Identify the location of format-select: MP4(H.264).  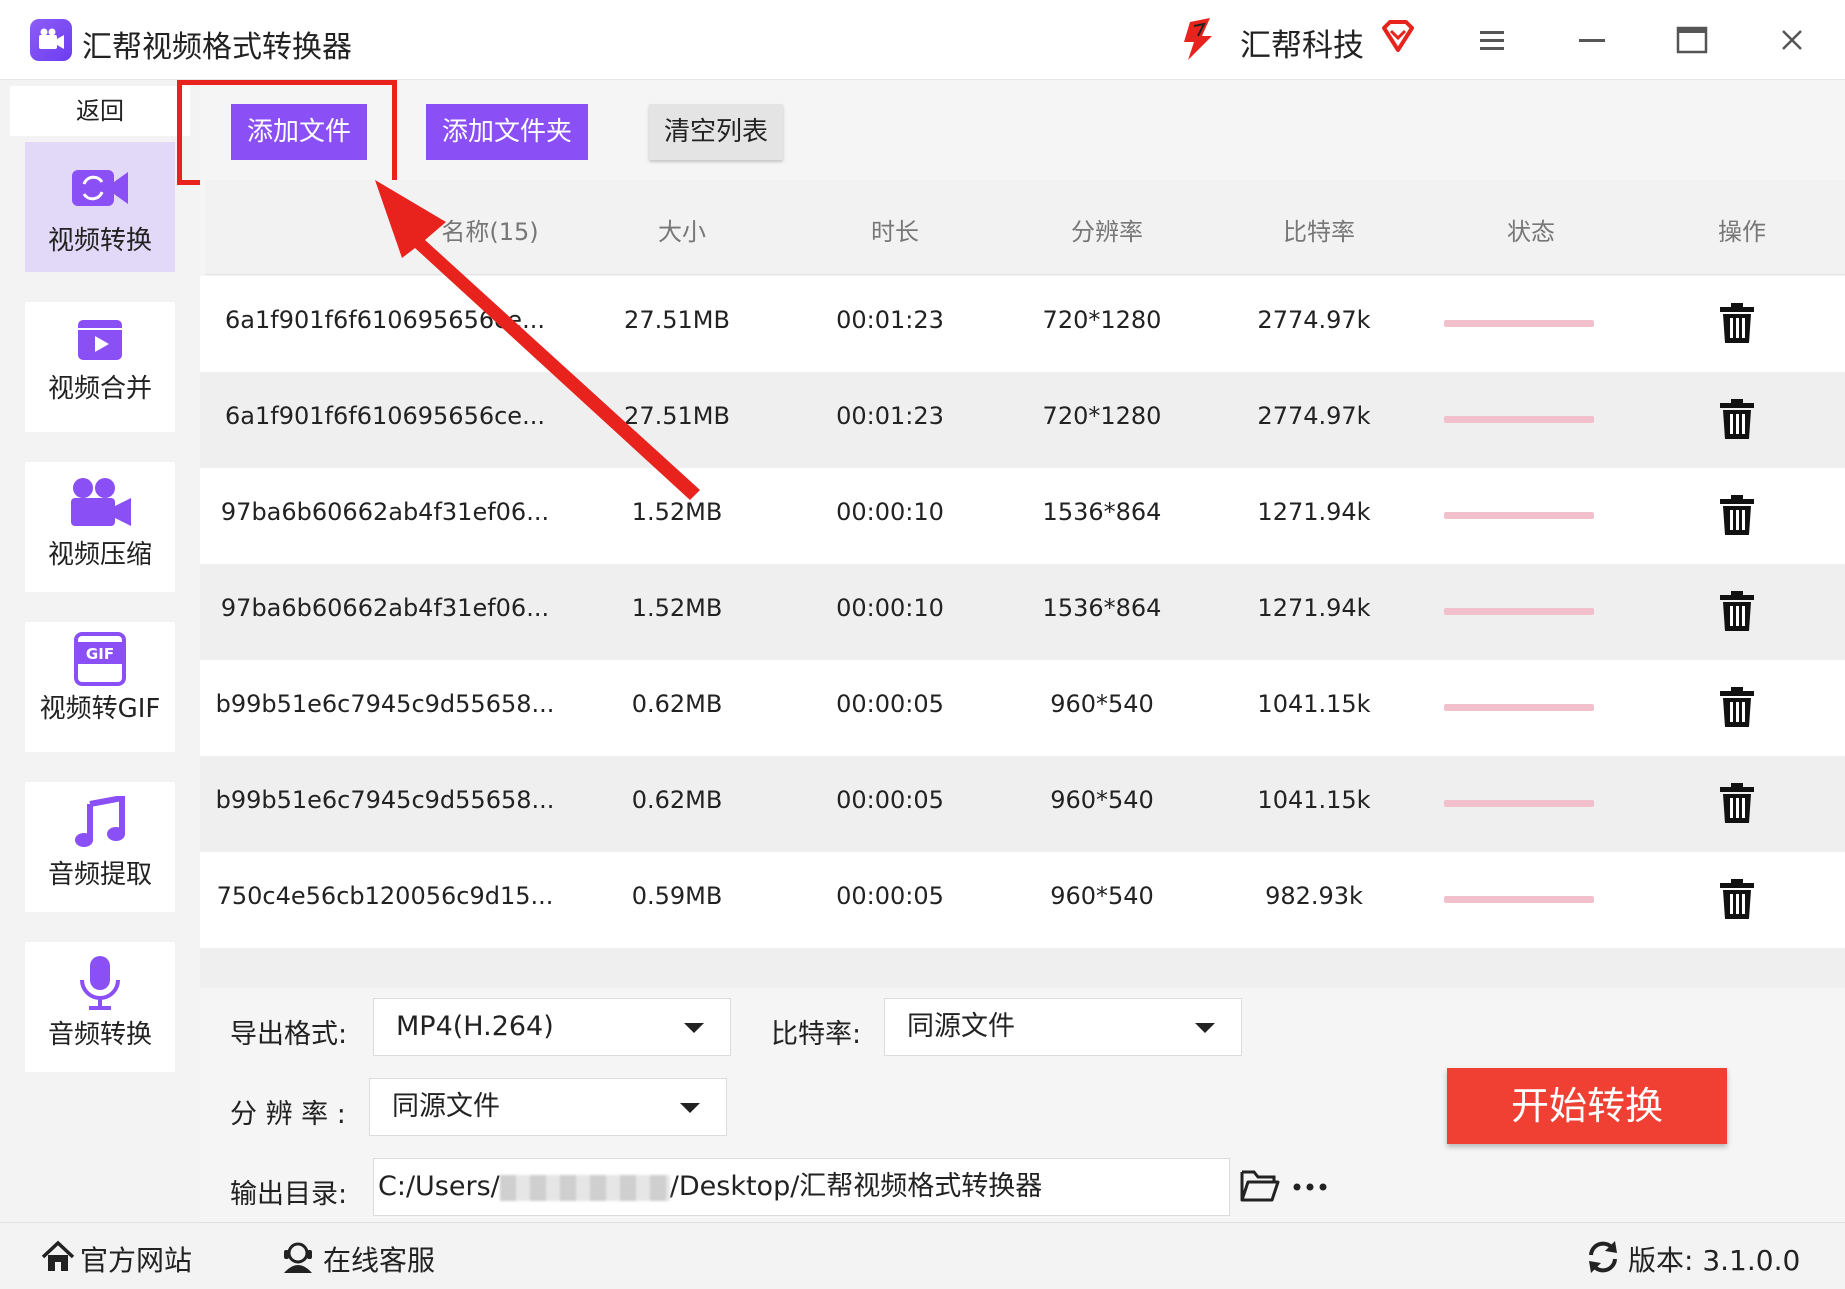
(552, 1027).